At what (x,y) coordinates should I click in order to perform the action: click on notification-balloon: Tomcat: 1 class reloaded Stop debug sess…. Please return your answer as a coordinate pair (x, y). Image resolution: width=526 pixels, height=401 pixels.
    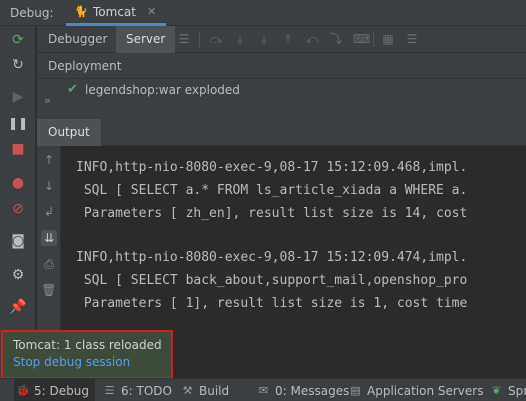
    Looking at the image, I should click on (87, 354).